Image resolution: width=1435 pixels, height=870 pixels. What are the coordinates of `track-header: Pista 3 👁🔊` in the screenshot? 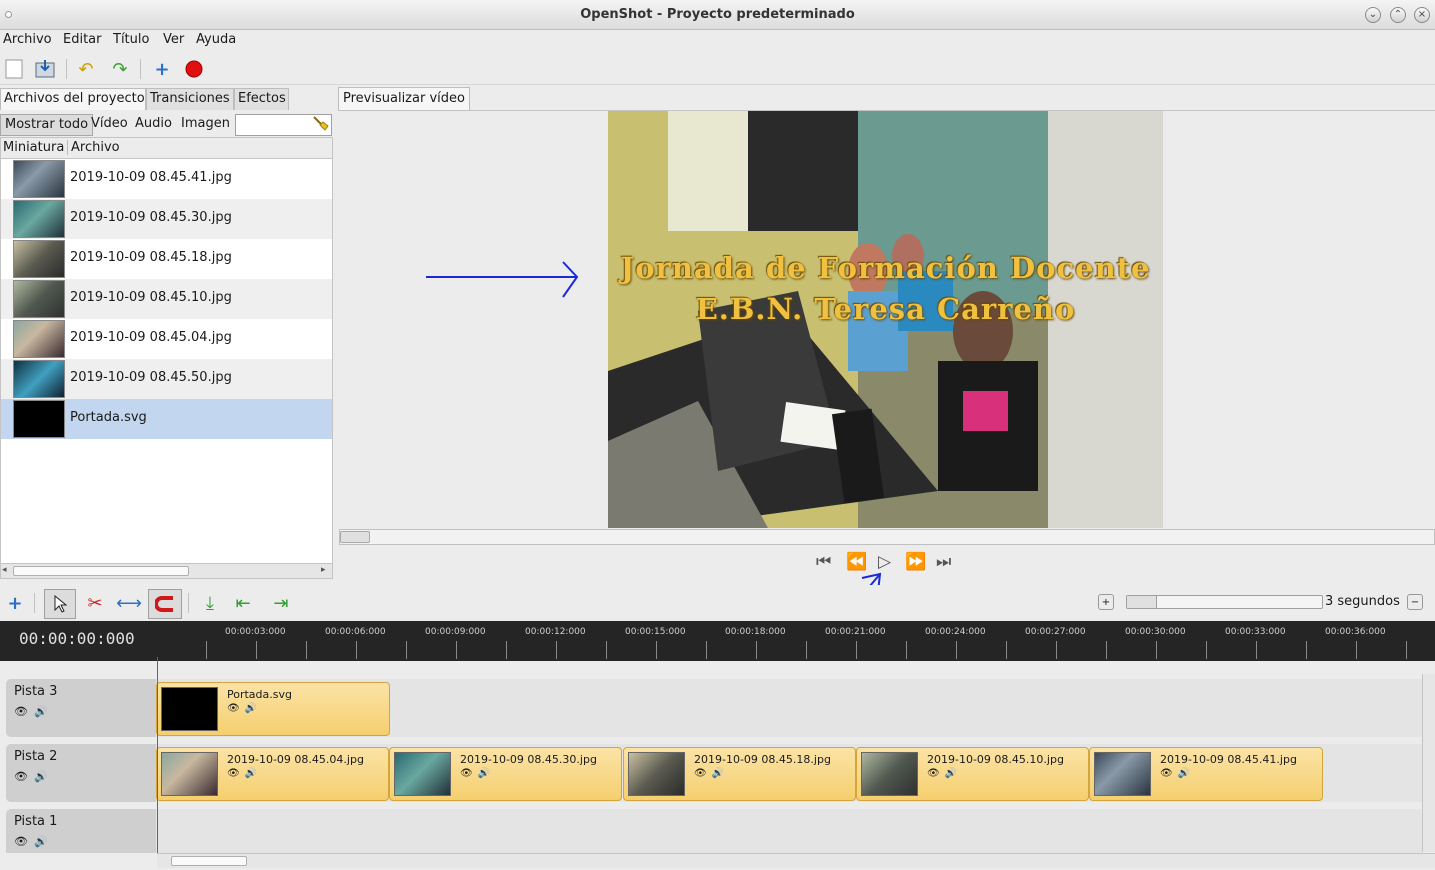 It's located at (81, 708).